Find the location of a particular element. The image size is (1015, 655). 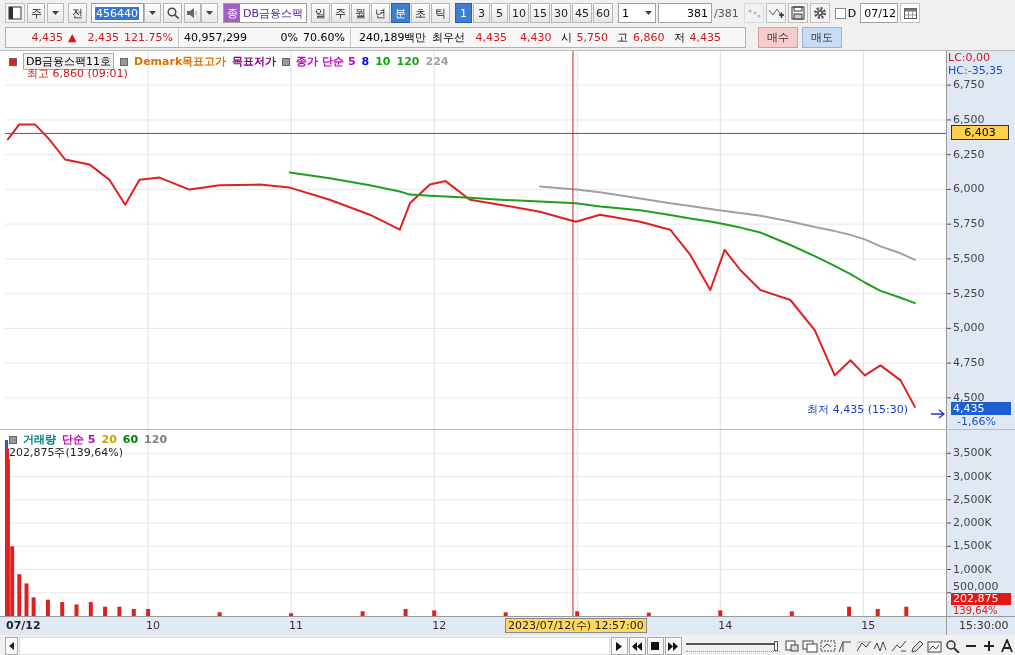

axis-label: 10 is located at coordinates (153, 625).